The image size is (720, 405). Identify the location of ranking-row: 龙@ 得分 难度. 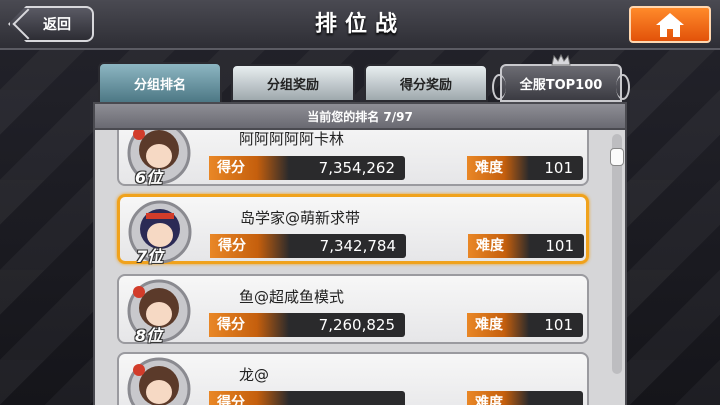
(353, 378).